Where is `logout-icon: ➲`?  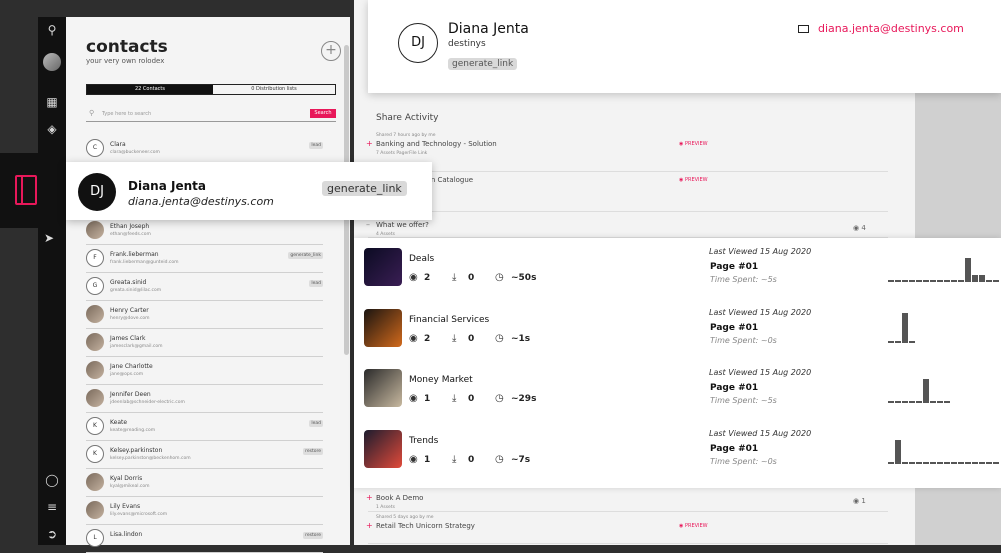
logout-icon: ➲ is located at coordinates (52, 534).